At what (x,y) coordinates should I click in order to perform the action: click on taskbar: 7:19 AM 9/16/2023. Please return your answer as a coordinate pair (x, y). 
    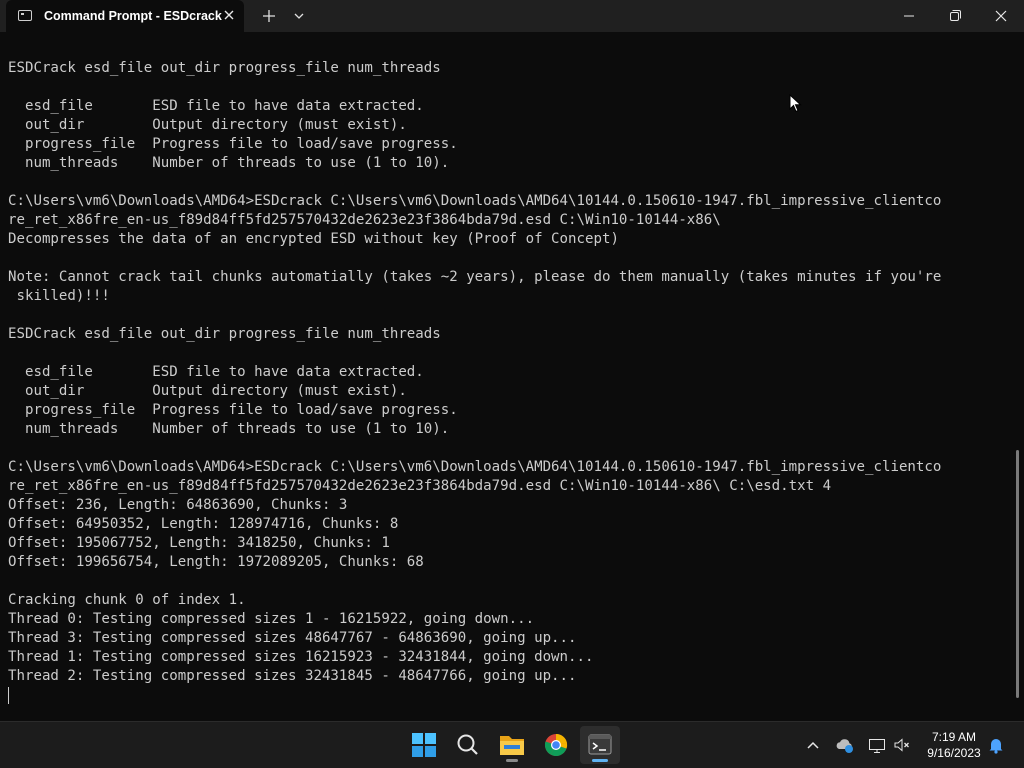
    Looking at the image, I should click on (512, 744).